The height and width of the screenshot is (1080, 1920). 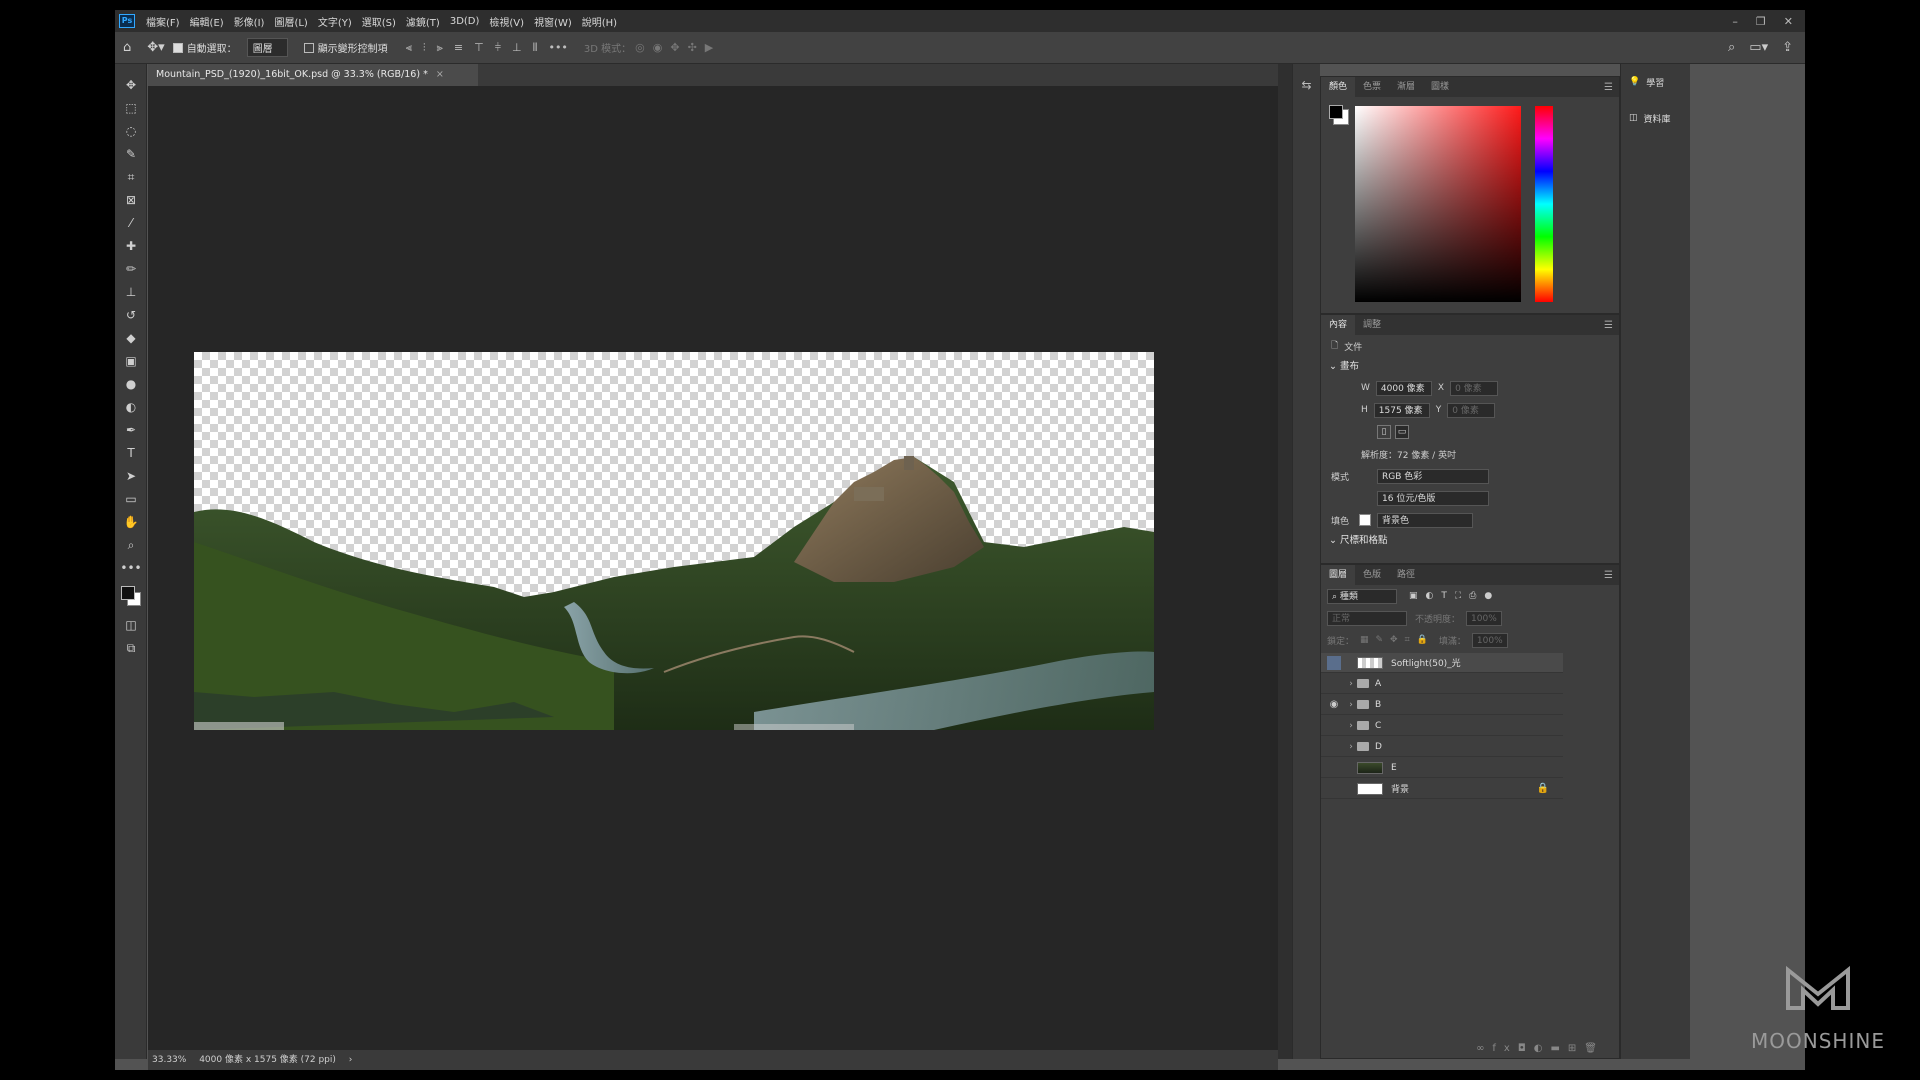 What do you see at coordinates (1470, 541) in the screenshot?
I see `rulers-section-title: ⌄ 尺標和格點` at bounding box center [1470, 541].